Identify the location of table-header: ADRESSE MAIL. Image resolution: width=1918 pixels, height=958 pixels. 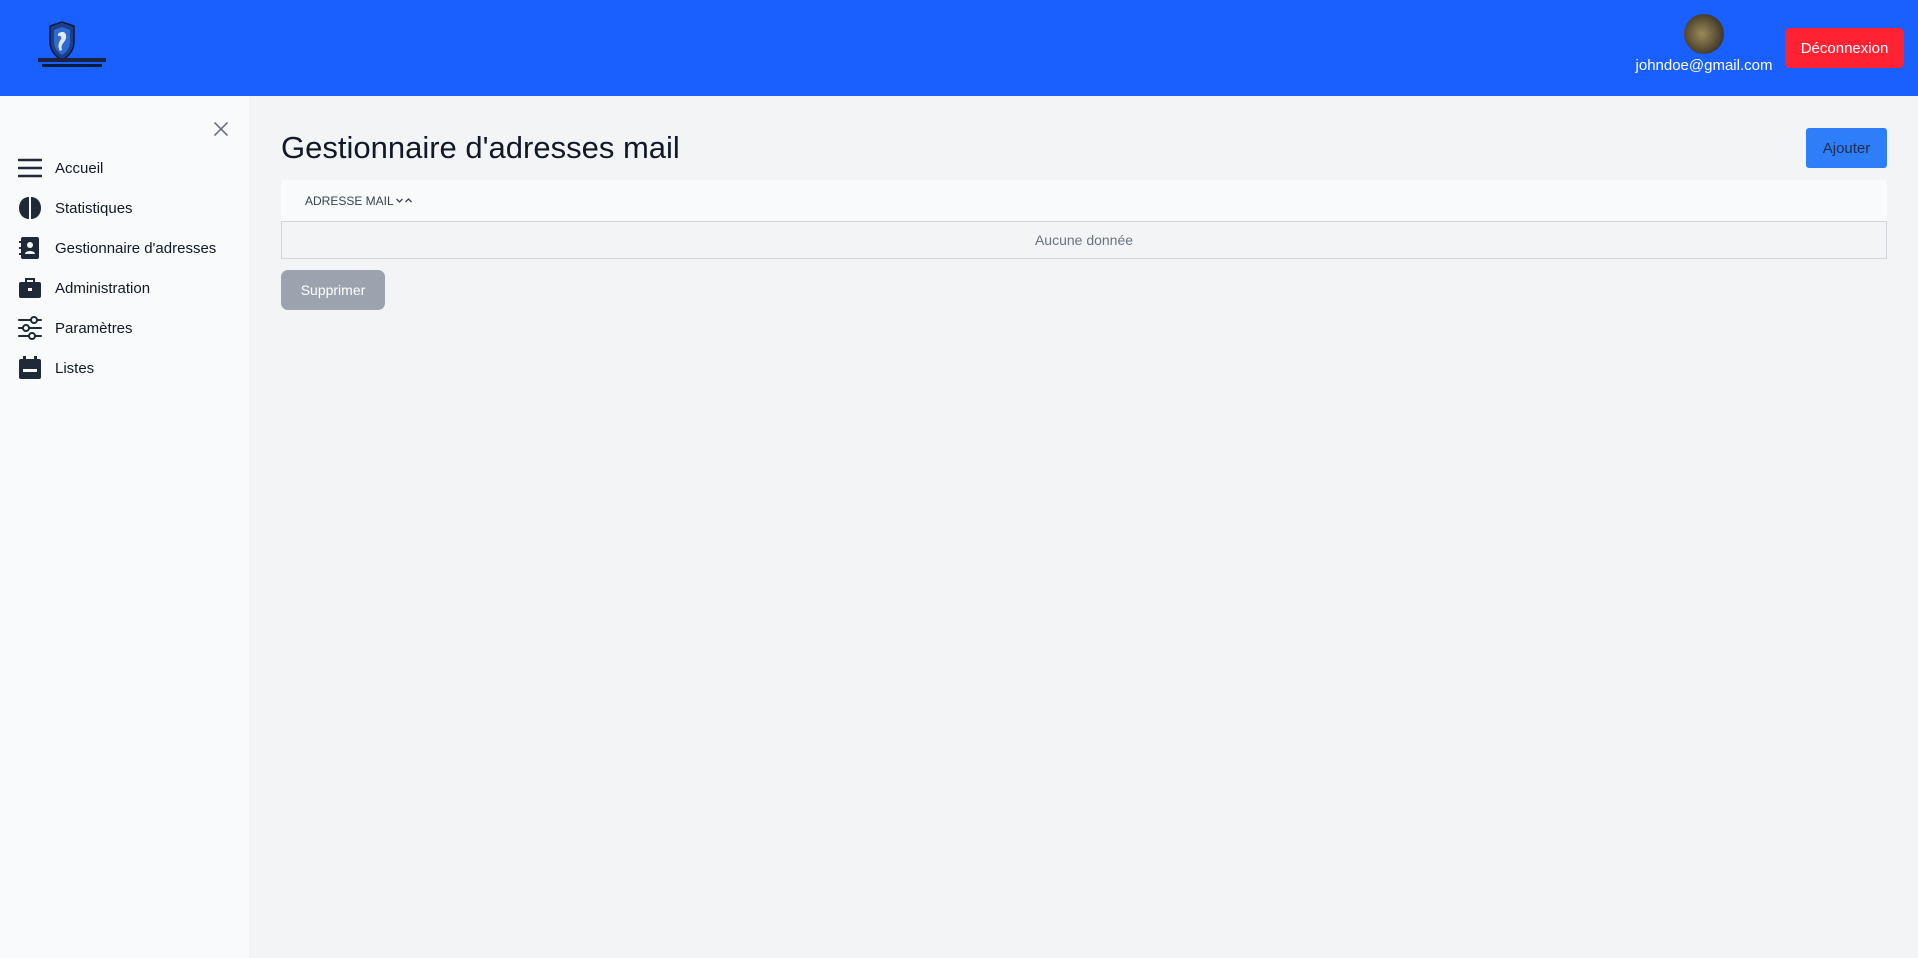
(1084, 200).